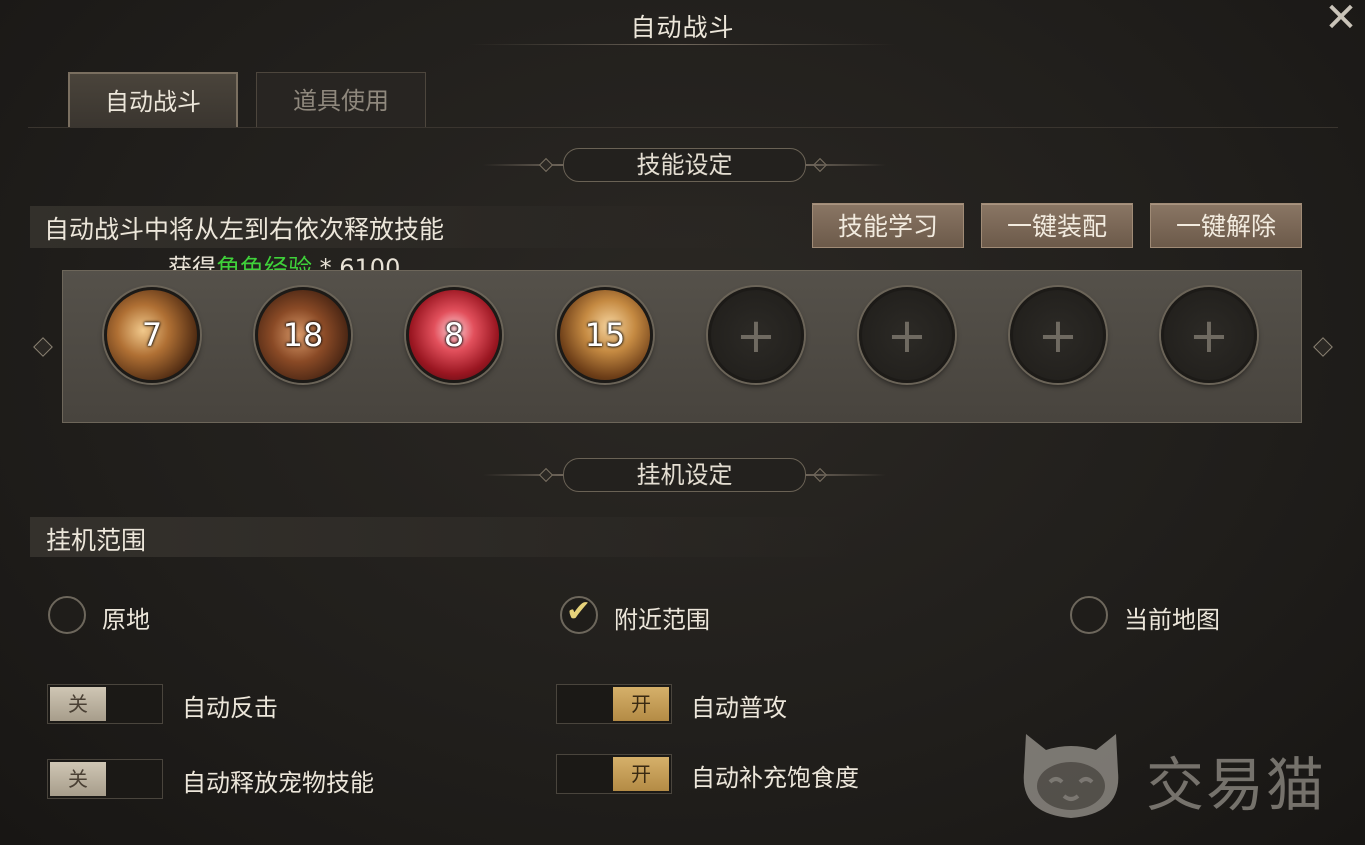 This screenshot has width=1365, height=845. I want to click on skill-settings-header: 技能设定, so click(682, 166).